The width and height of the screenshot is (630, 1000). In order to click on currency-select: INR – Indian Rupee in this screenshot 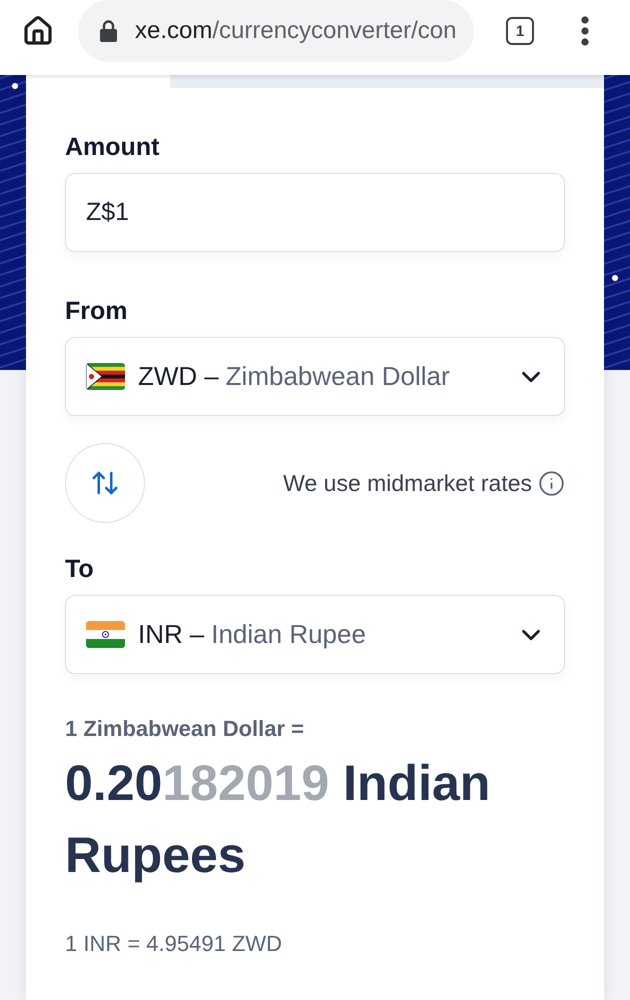, I will do `click(315, 634)`.